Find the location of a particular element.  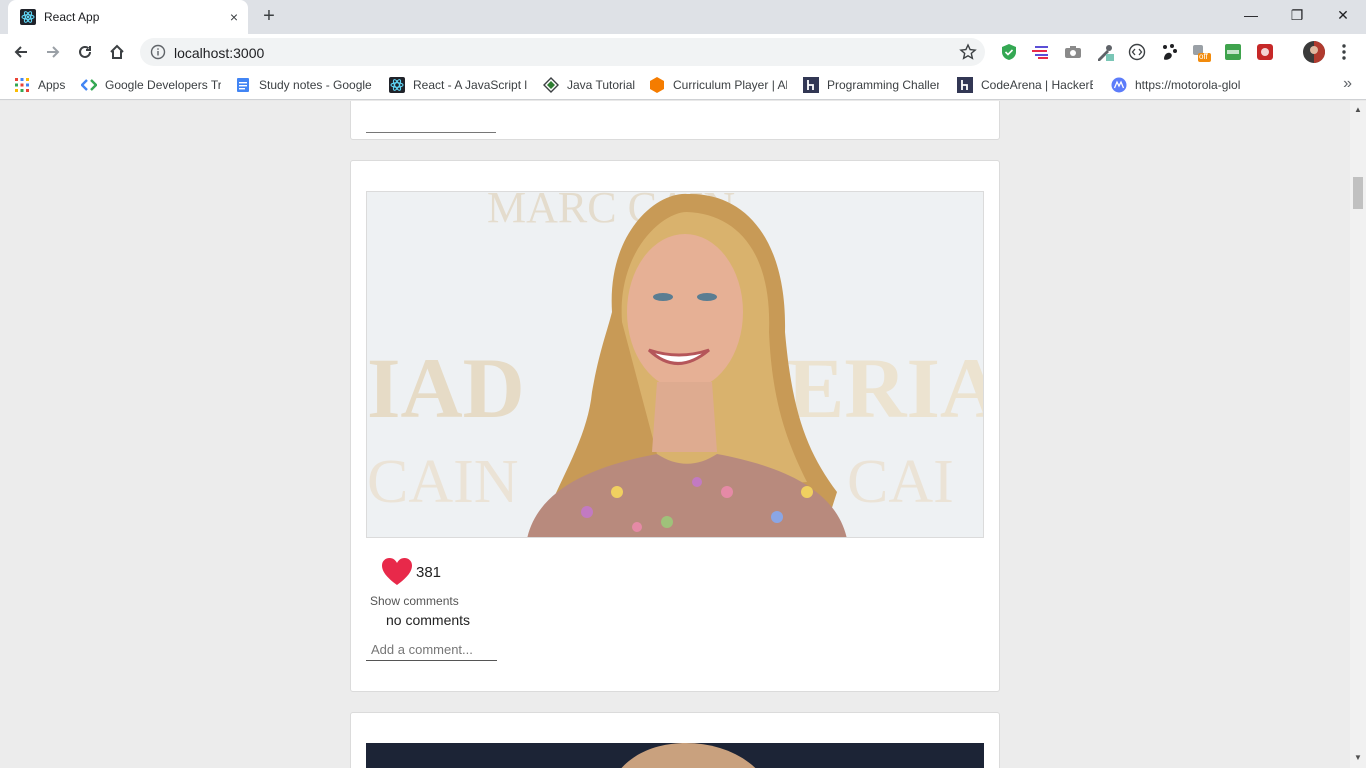

react-icon is located at coordinates (397, 85).